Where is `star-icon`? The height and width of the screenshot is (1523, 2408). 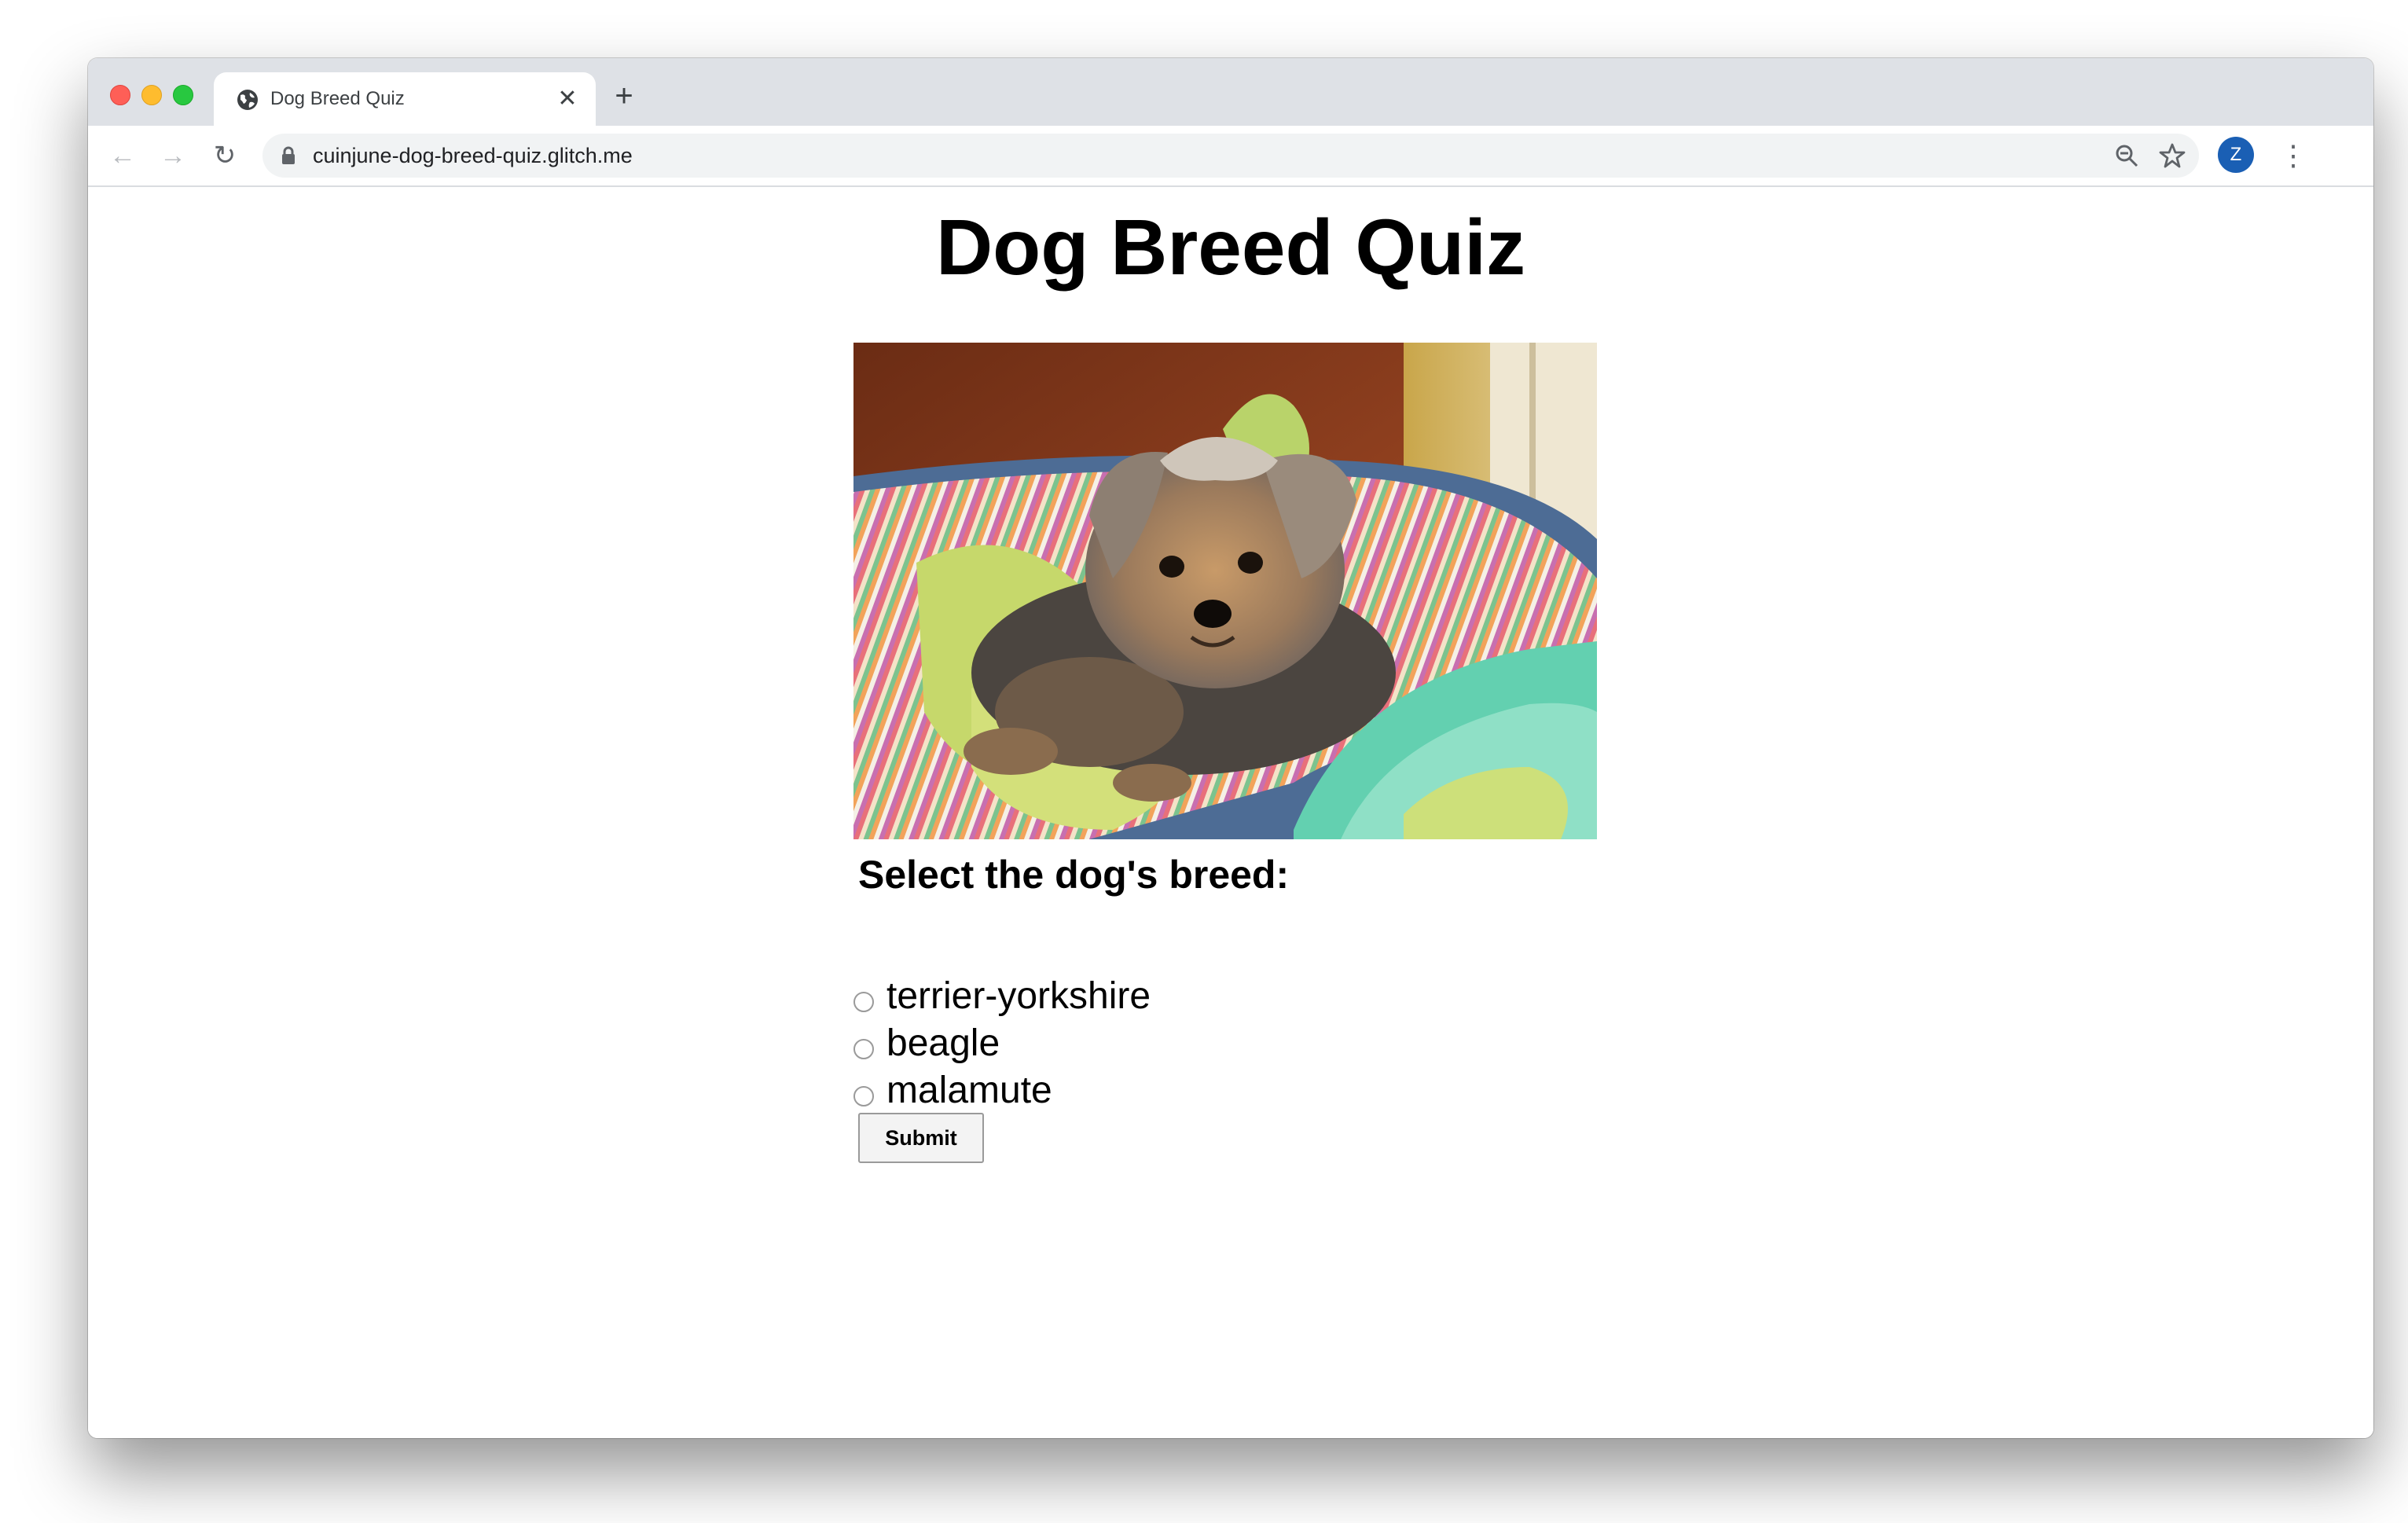
star-icon is located at coordinates (2172, 155).